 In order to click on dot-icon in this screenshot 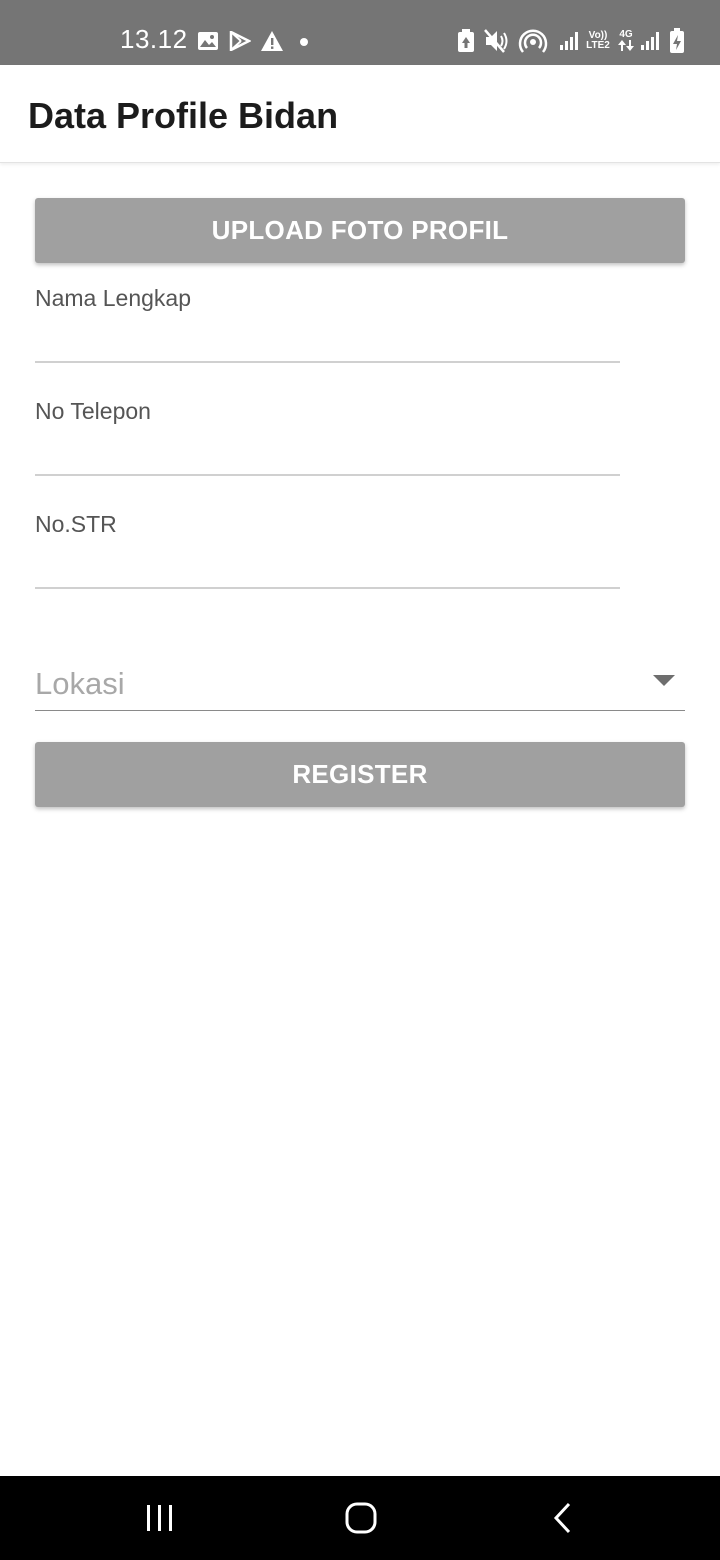, I will do `click(304, 50)`.